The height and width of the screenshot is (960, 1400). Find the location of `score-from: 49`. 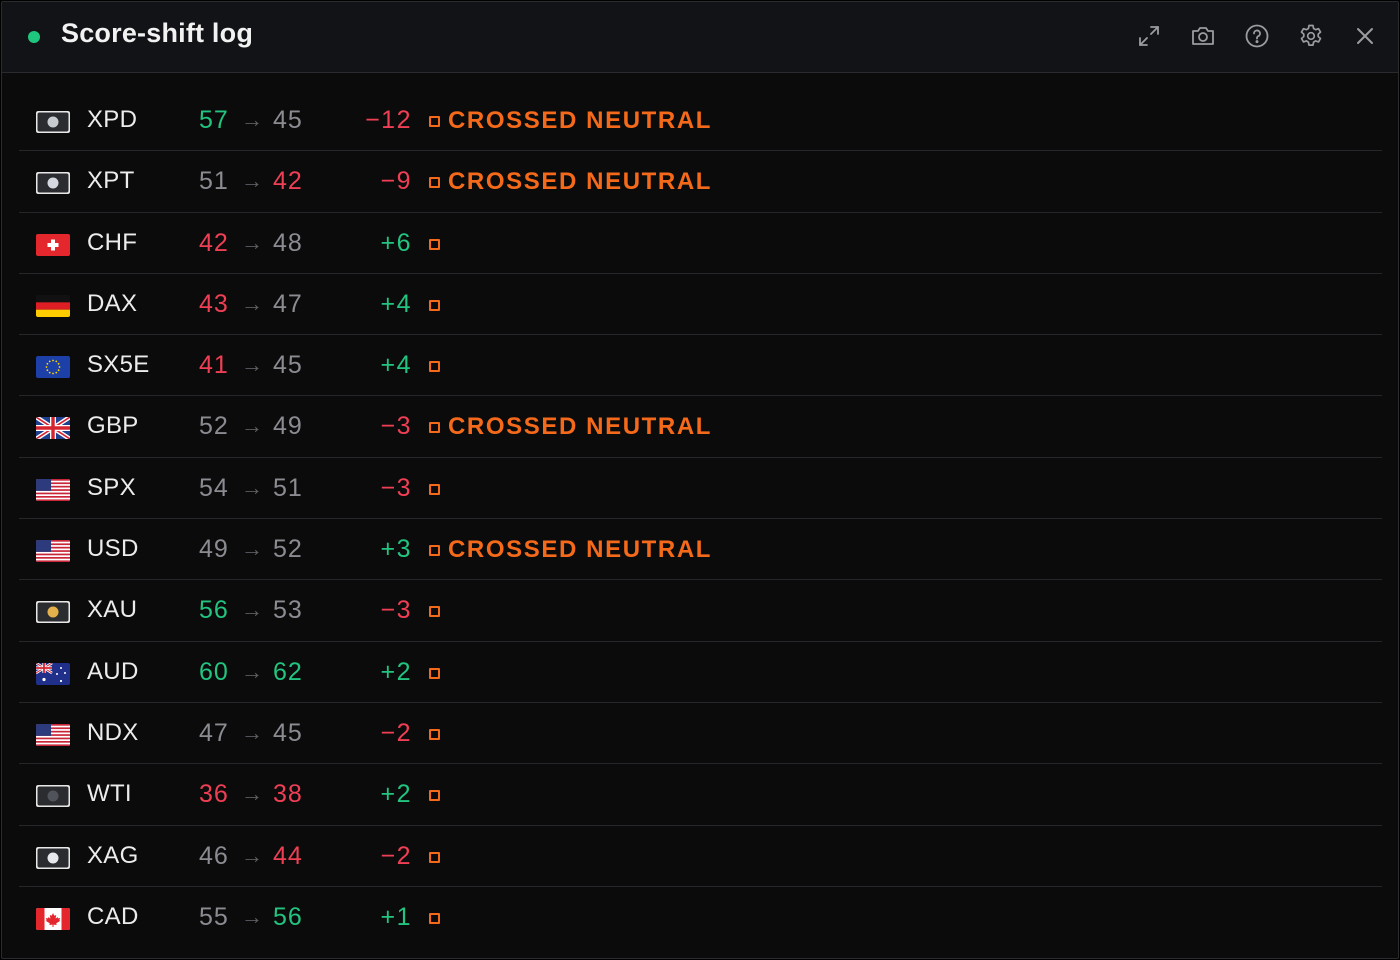

score-from: 49 is located at coordinates (214, 549).